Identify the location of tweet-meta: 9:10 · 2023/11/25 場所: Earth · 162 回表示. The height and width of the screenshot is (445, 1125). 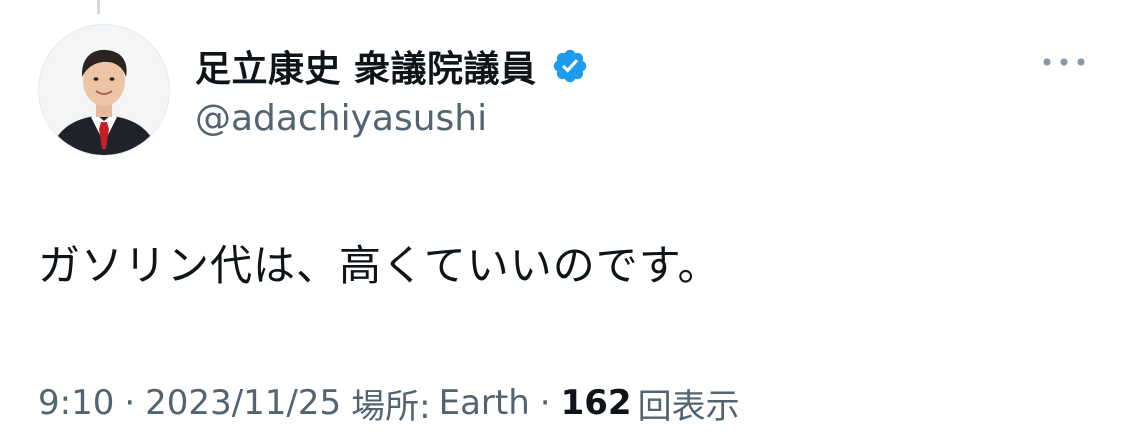
(389, 403).